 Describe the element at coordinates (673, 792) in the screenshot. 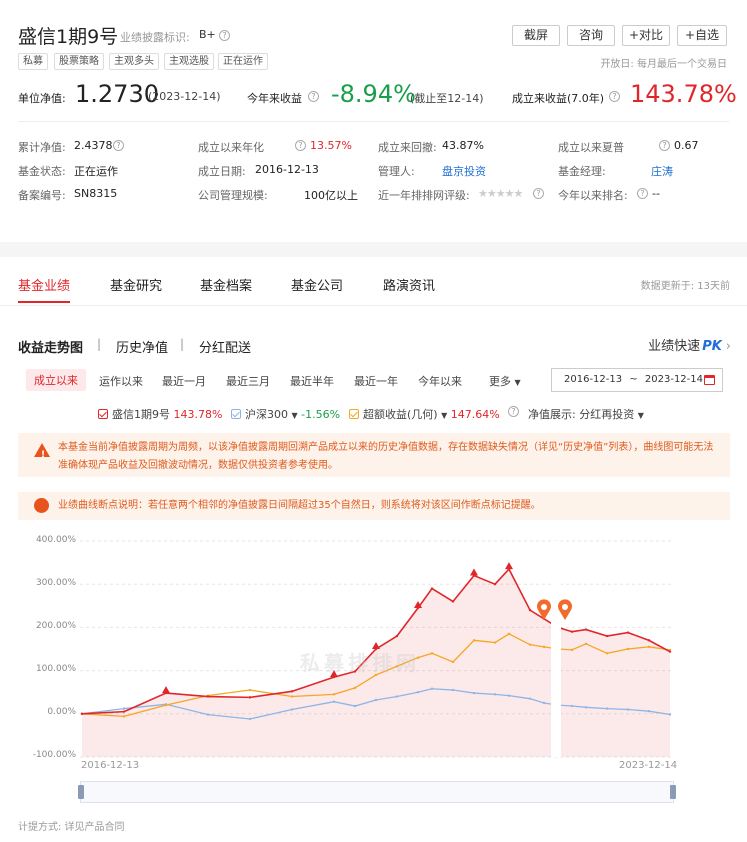

I see `navigator-right-handle` at that location.